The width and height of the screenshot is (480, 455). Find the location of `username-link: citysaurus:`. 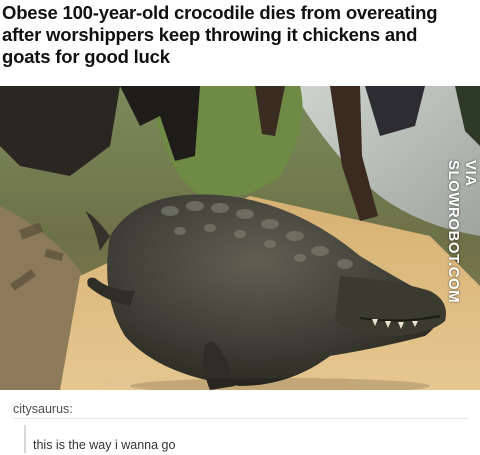

username-link: citysaurus: is located at coordinates (43, 409).